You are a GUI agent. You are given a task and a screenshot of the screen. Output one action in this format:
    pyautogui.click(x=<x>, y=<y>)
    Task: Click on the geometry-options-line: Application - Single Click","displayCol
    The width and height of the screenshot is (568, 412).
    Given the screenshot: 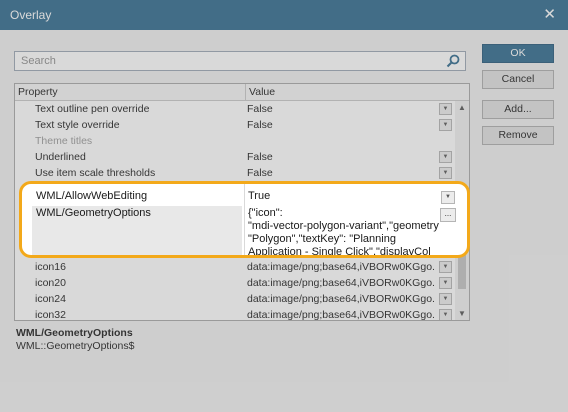 What is the action you would take?
    pyautogui.click(x=339, y=250)
    